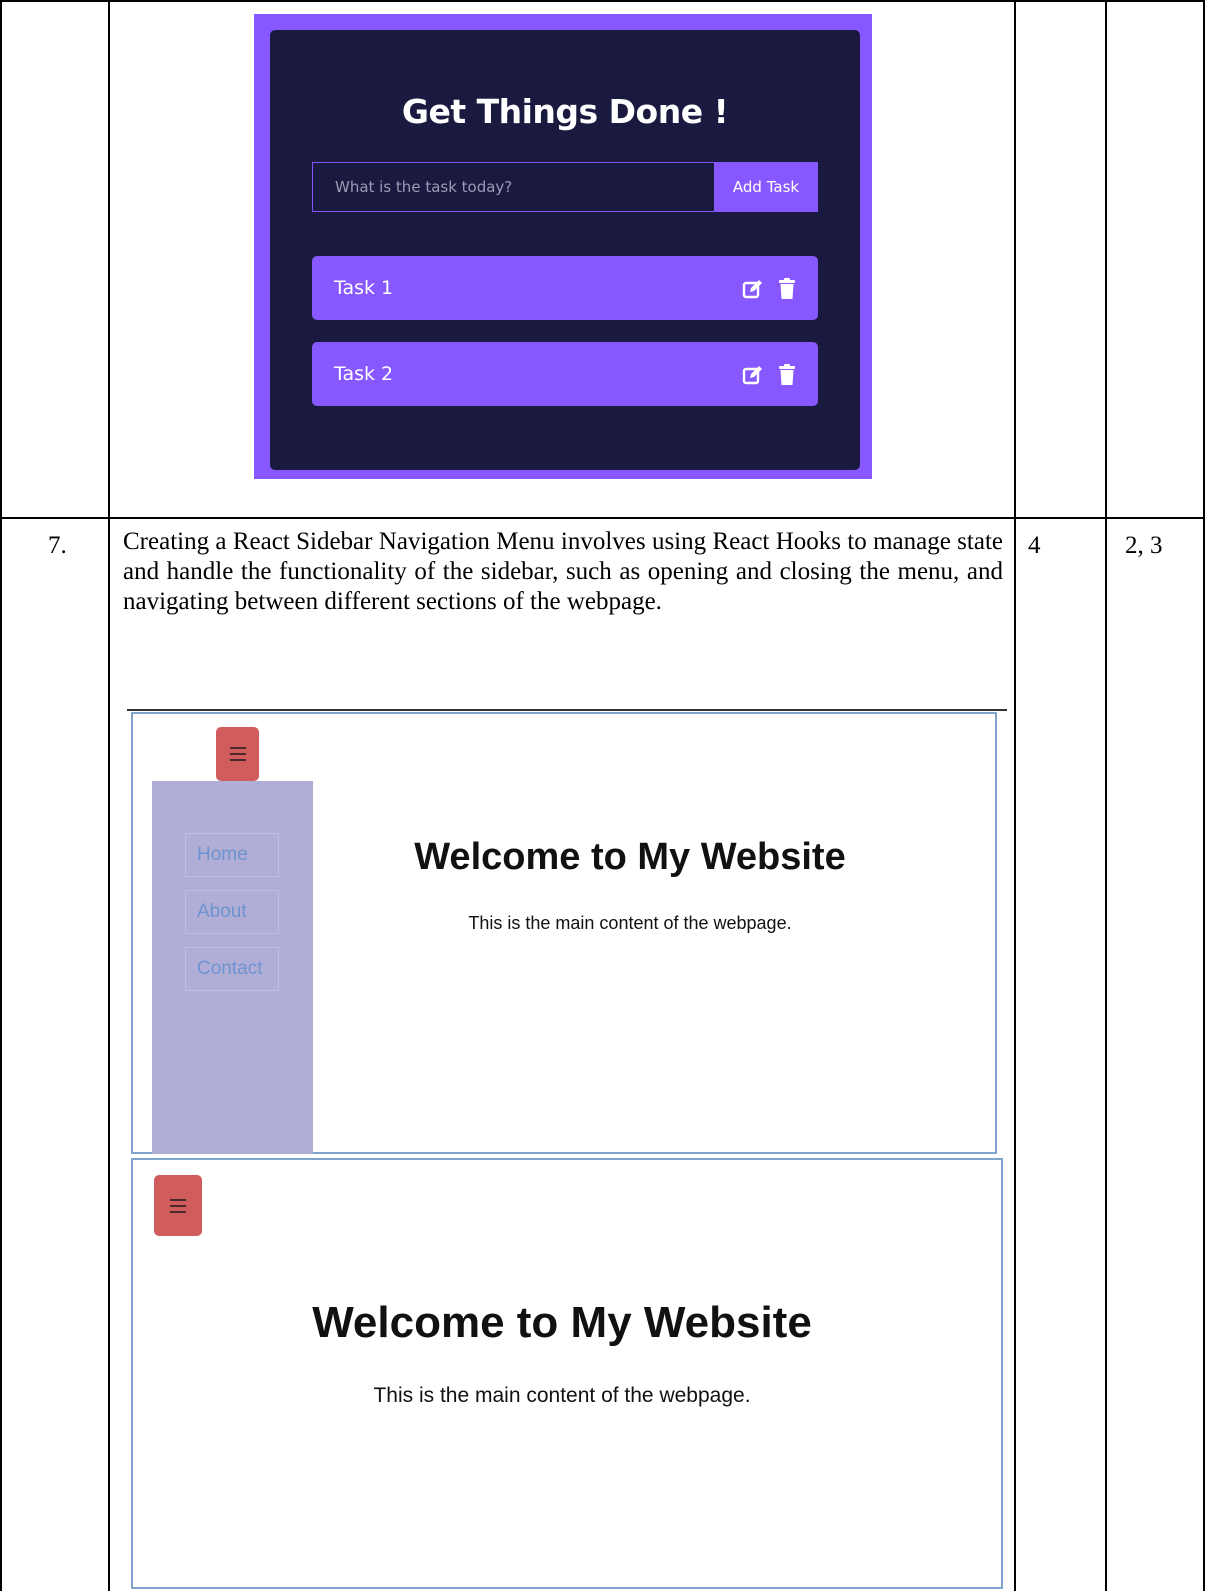 This screenshot has height=1591, width=1205. I want to click on sidebar-item-contact: Contact, so click(232, 969).